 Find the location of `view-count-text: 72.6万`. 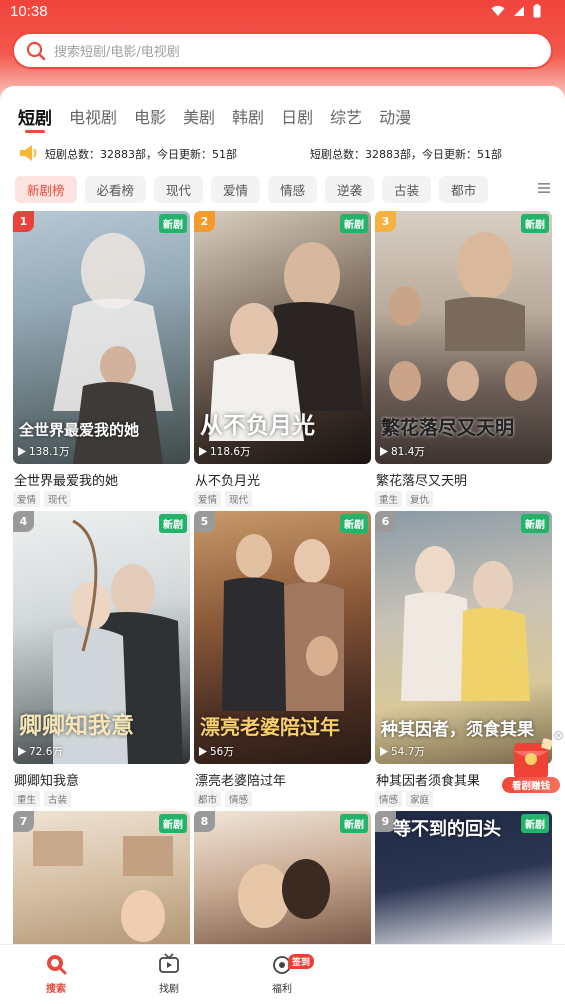

view-count-text: 72.6万 is located at coordinates (46, 752).